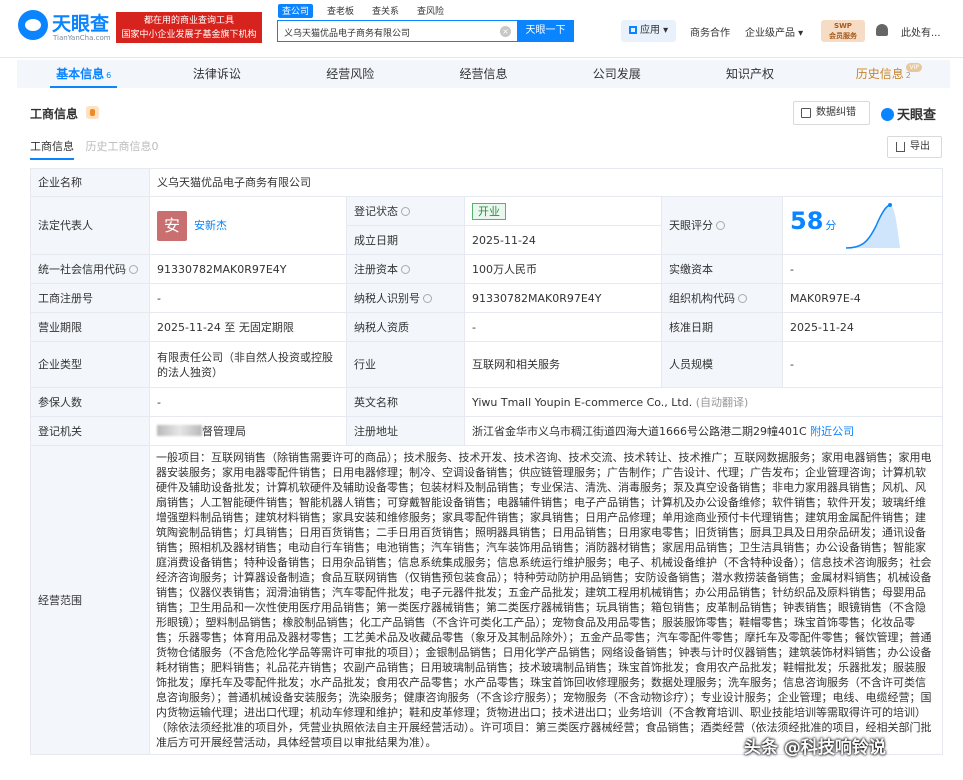  Describe the element at coordinates (908, 75) in the screenshot. I see `tab-history-count: 2` at that location.